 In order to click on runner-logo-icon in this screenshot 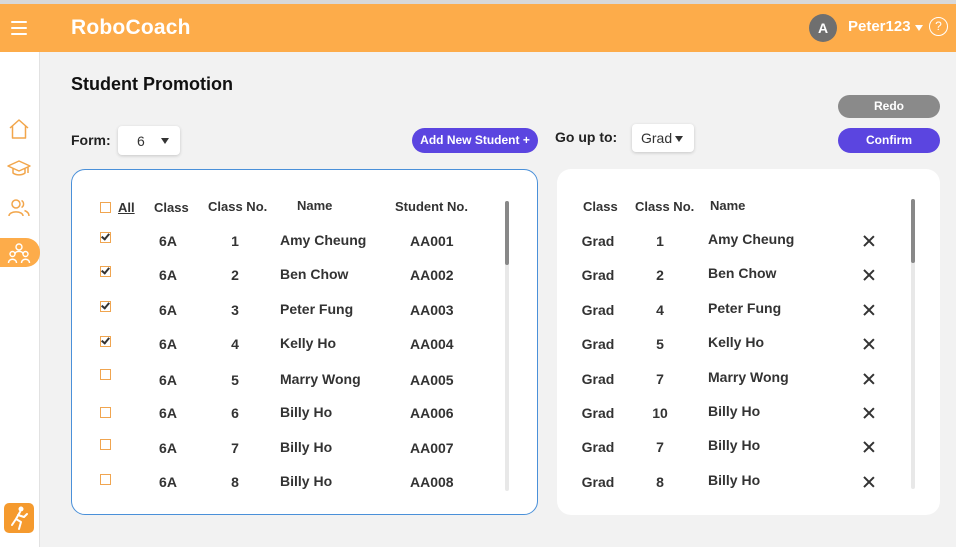, I will do `click(19, 518)`.